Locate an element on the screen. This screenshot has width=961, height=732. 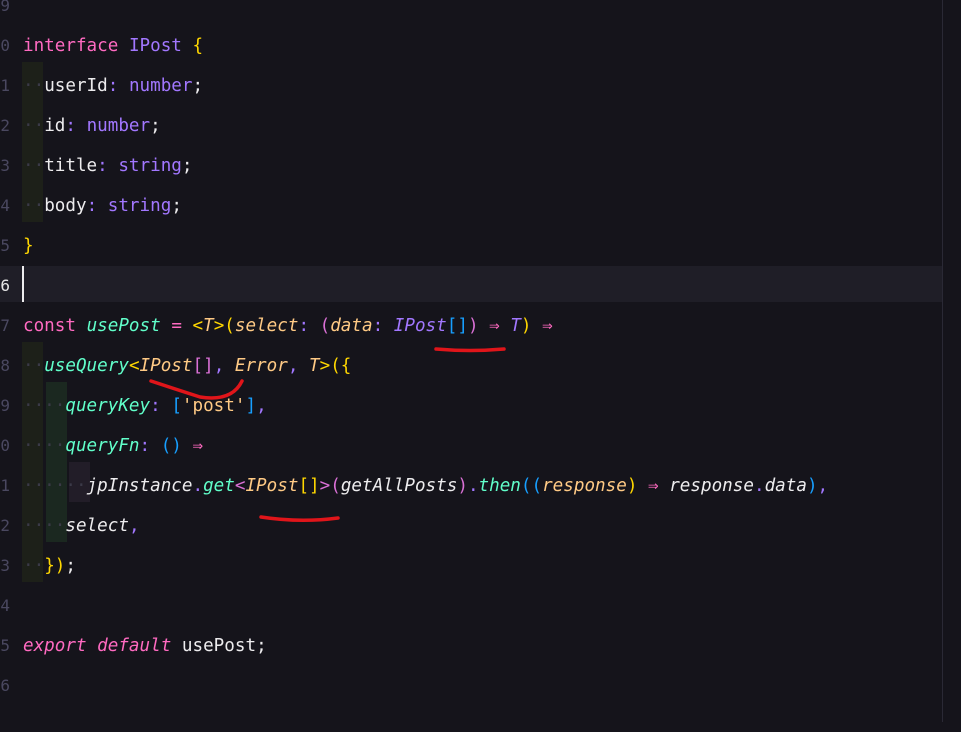
property: title is located at coordinates (71, 166).